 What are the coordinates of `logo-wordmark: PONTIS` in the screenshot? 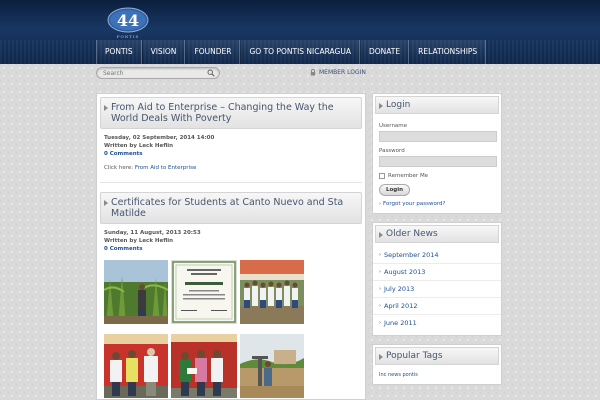 It's located at (128, 36).